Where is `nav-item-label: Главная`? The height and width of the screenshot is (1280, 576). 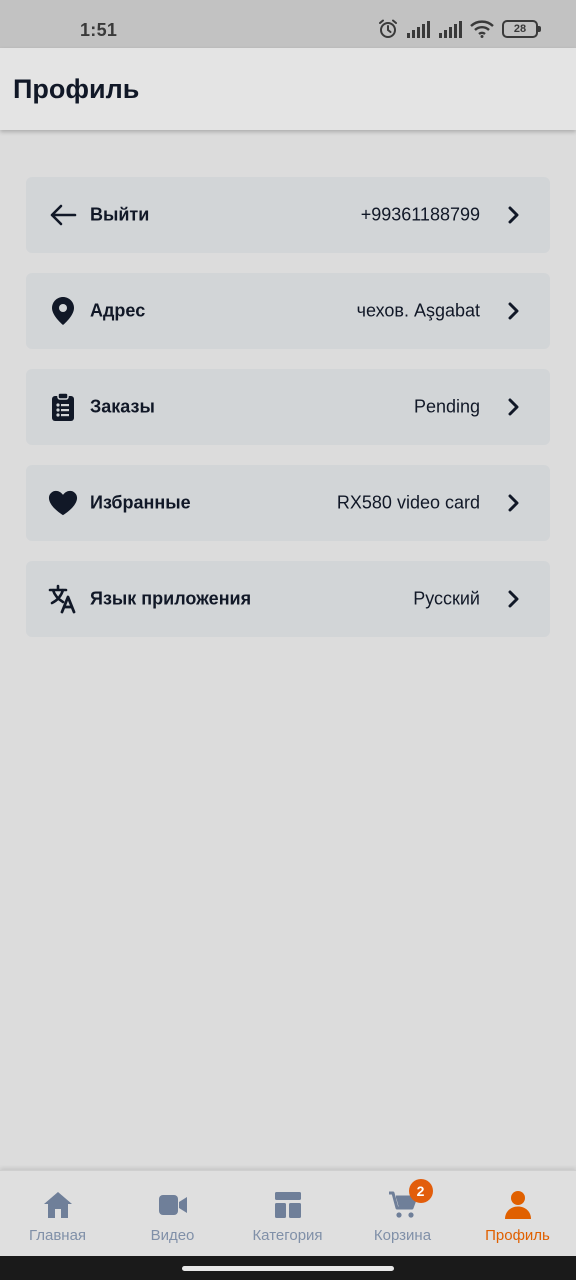
nav-item-label: Главная is located at coordinates (57, 1235).